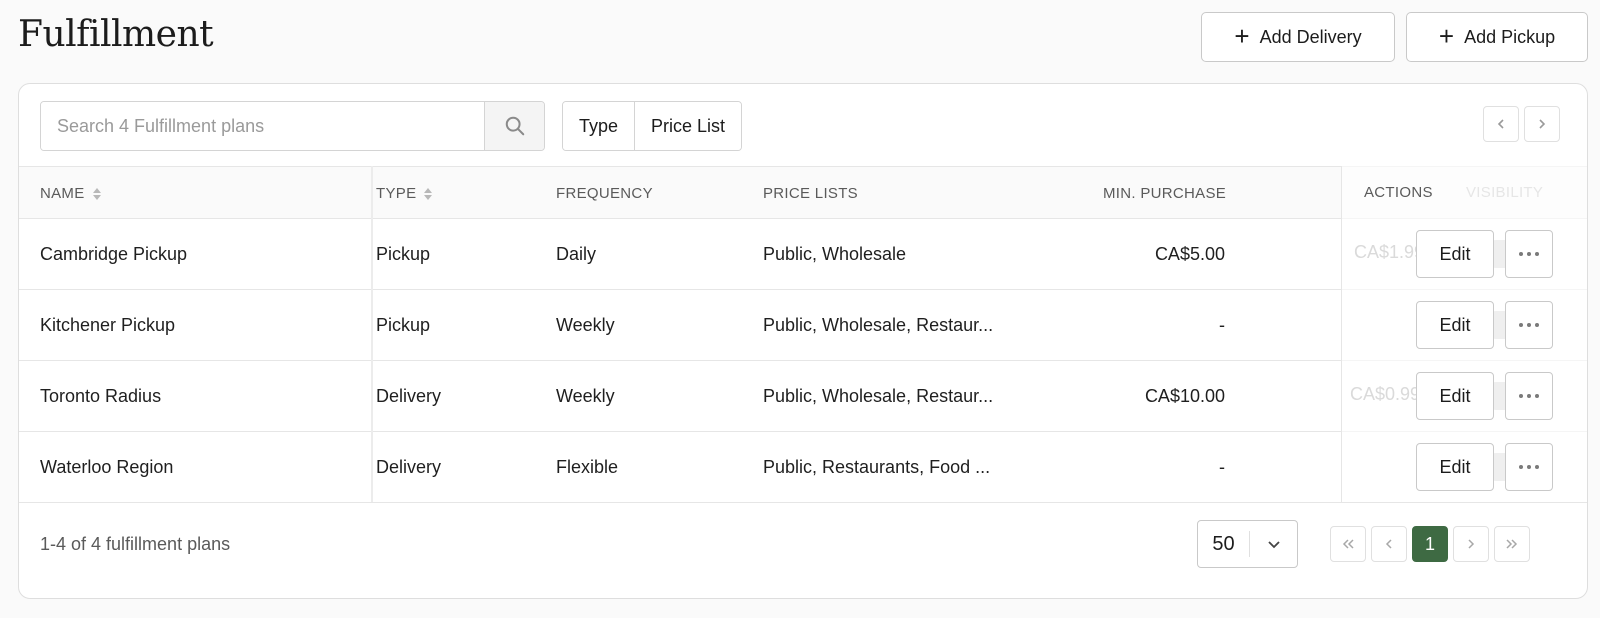 Image resolution: width=1600 pixels, height=618 pixels. I want to click on column-header-type: TYPE, so click(404, 193).